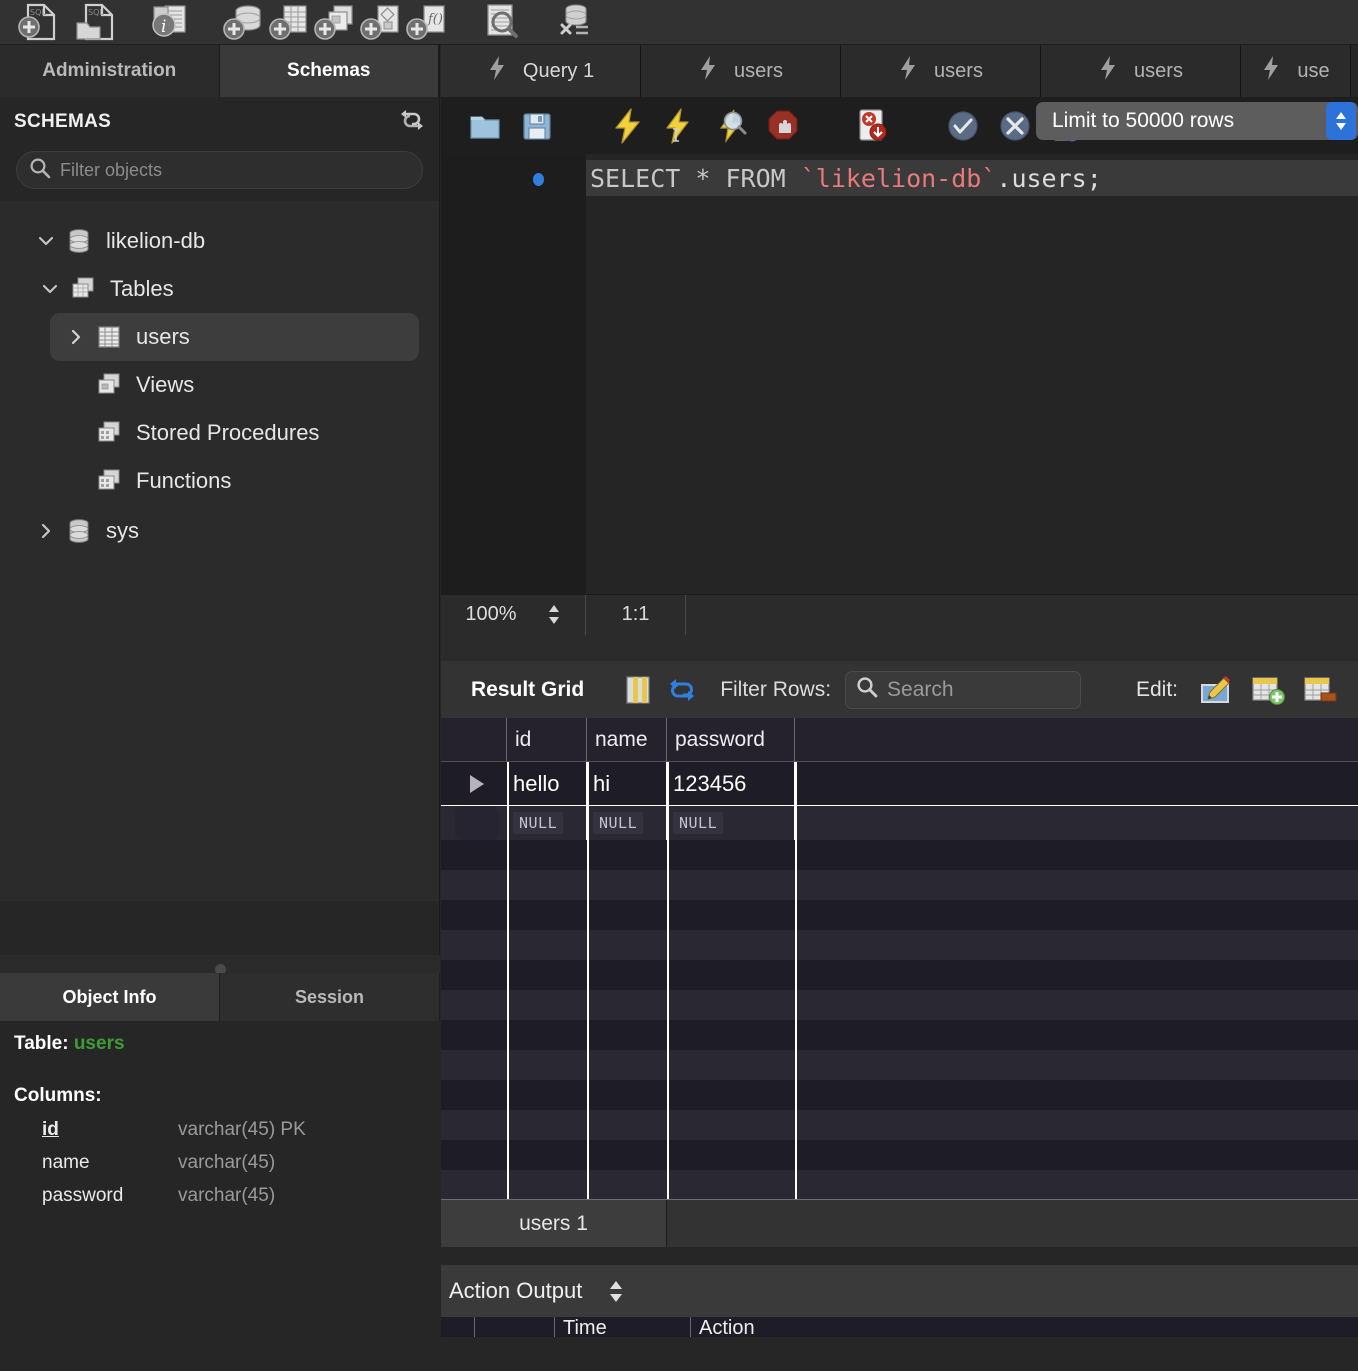  What do you see at coordinates (636, 614) in the screenshot?
I see `cursor-position-indicator: 1:1` at bounding box center [636, 614].